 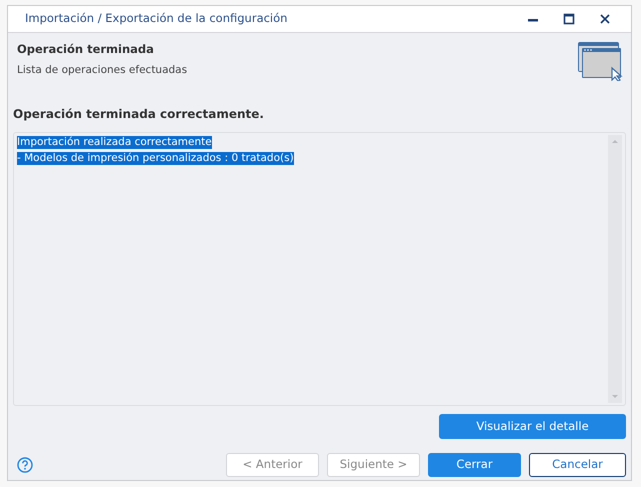 What do you see at coordinates (605, 19) in the screenshot?
I see `close-icon` at bounding box center [605, 19].